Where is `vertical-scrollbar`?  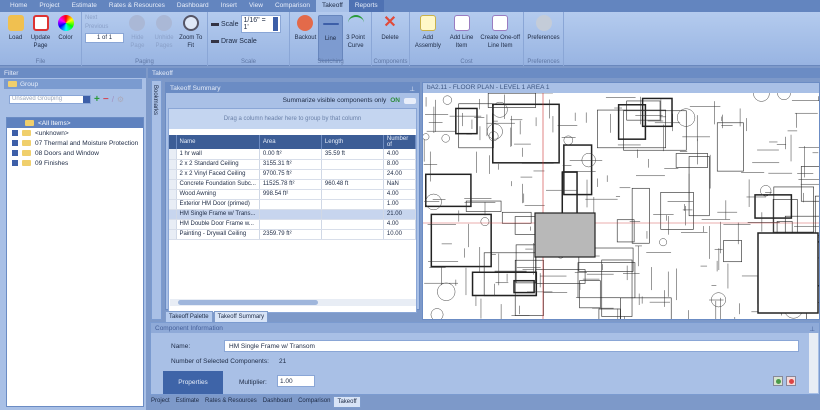
vertical-scrollbar is located at coordinates (813, 363).